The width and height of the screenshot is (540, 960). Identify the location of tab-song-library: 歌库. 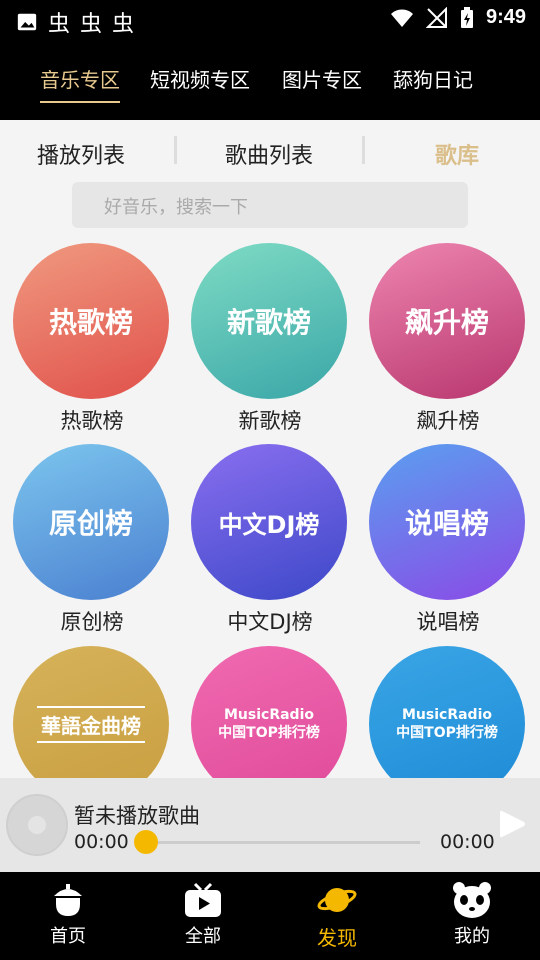
(457, 154).